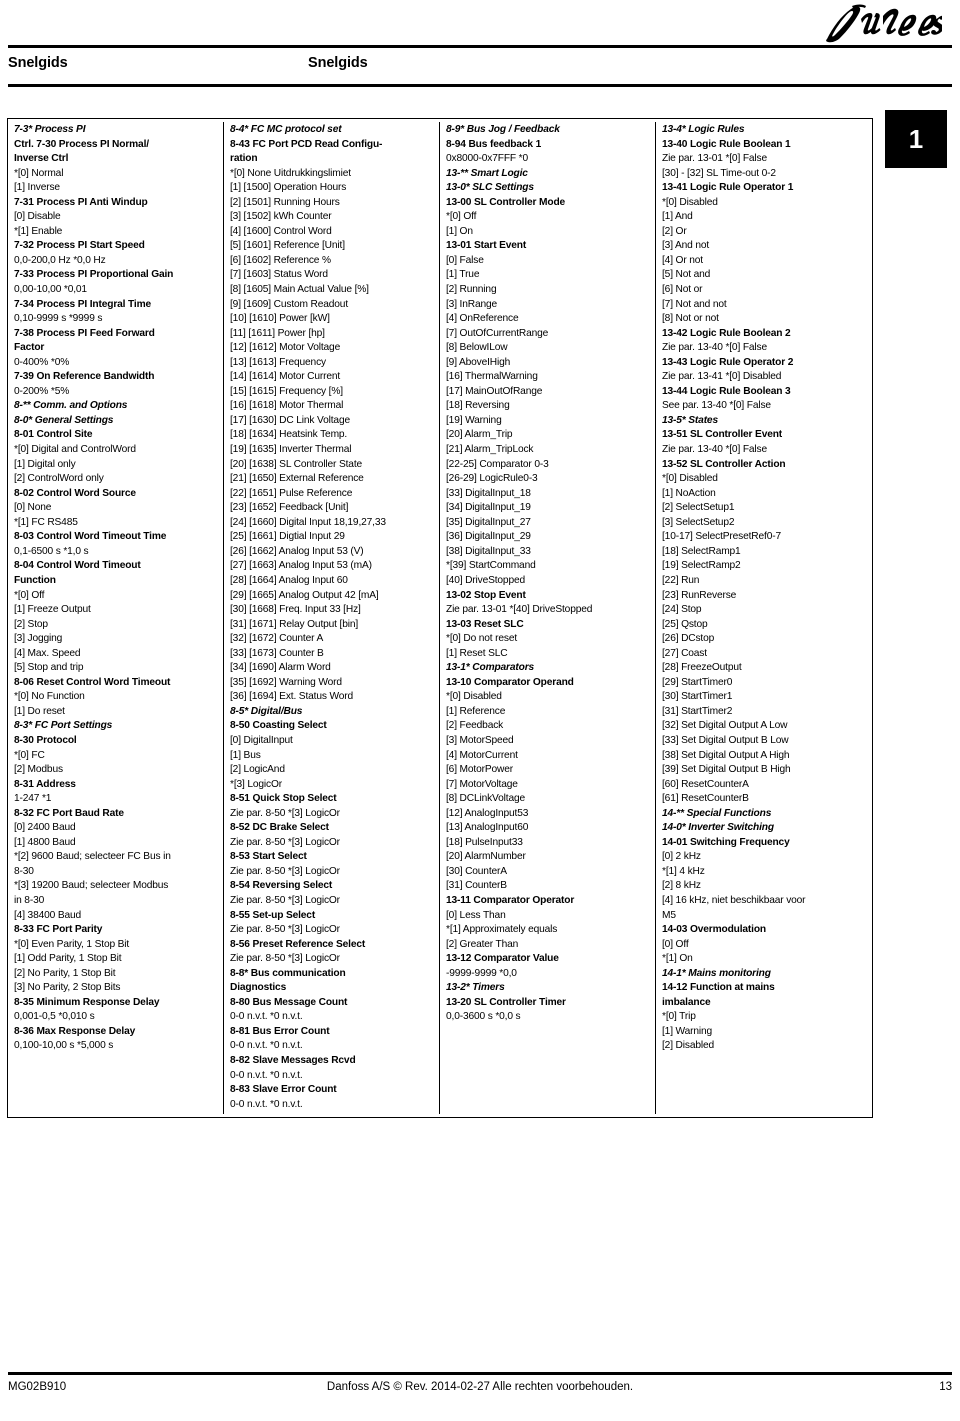 The width and height of the screenshot is (960, 1421). What do you see at coordinates (338, 63) in the screenshot?
I see `header-title-mid: Snelgids` at bounding box center [338, 63].